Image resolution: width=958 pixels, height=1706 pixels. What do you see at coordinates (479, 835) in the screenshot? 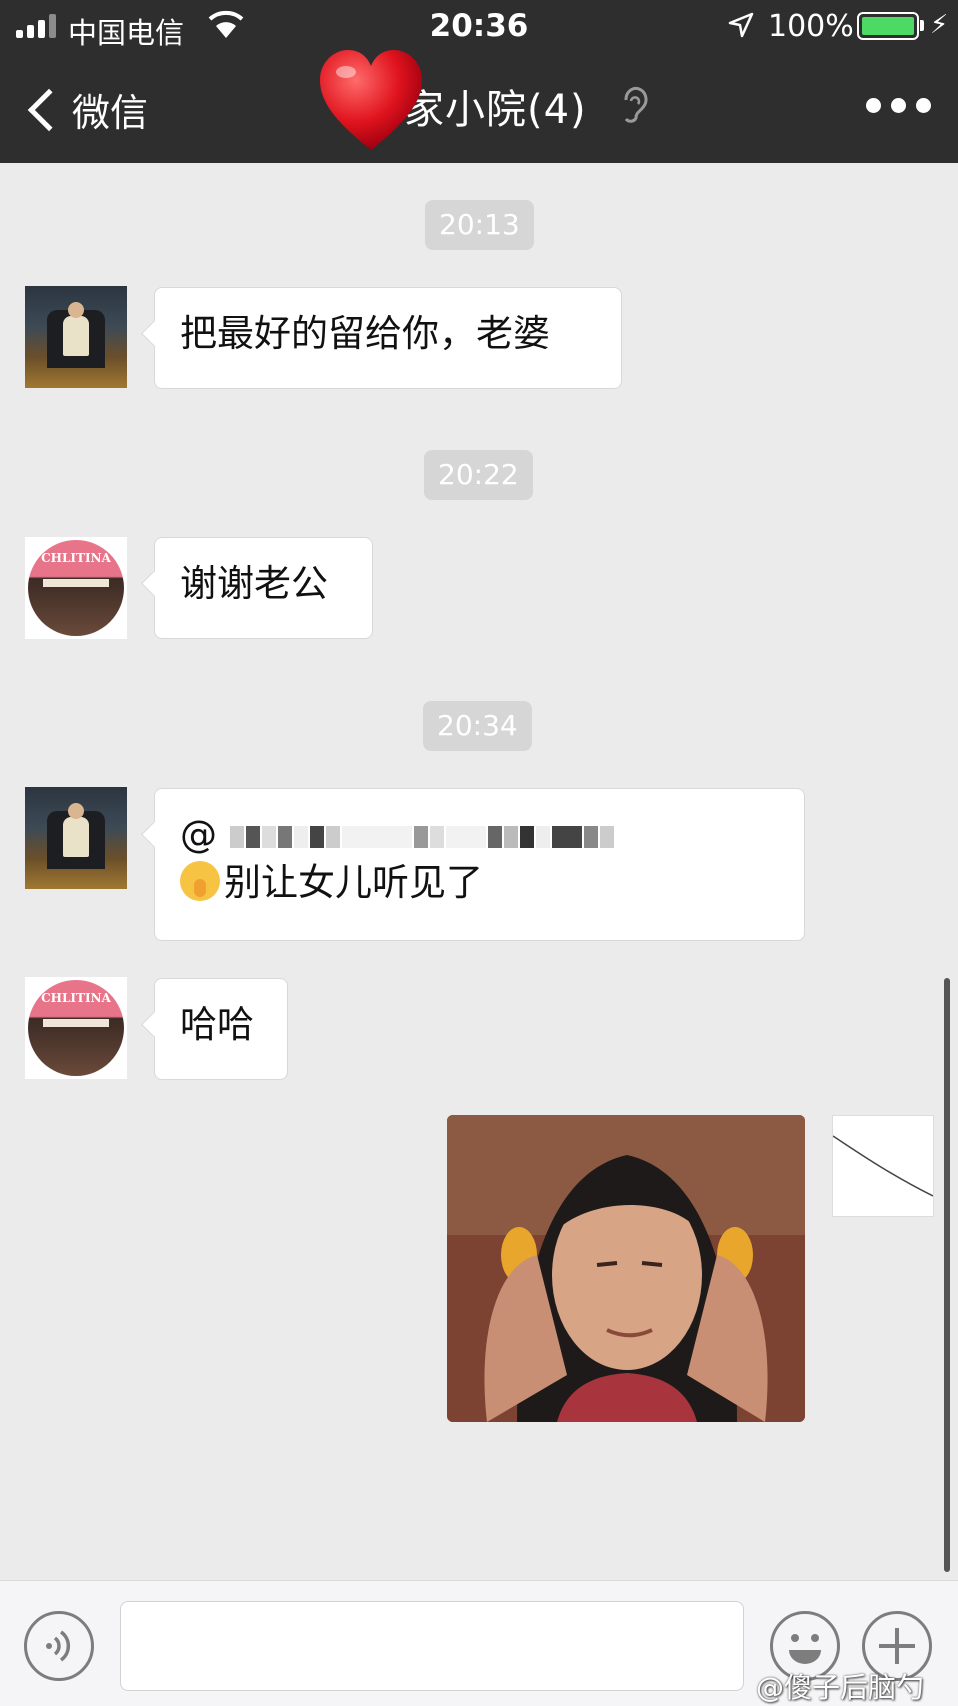
I see `mention-line: @` at bounding box center [479, 835].